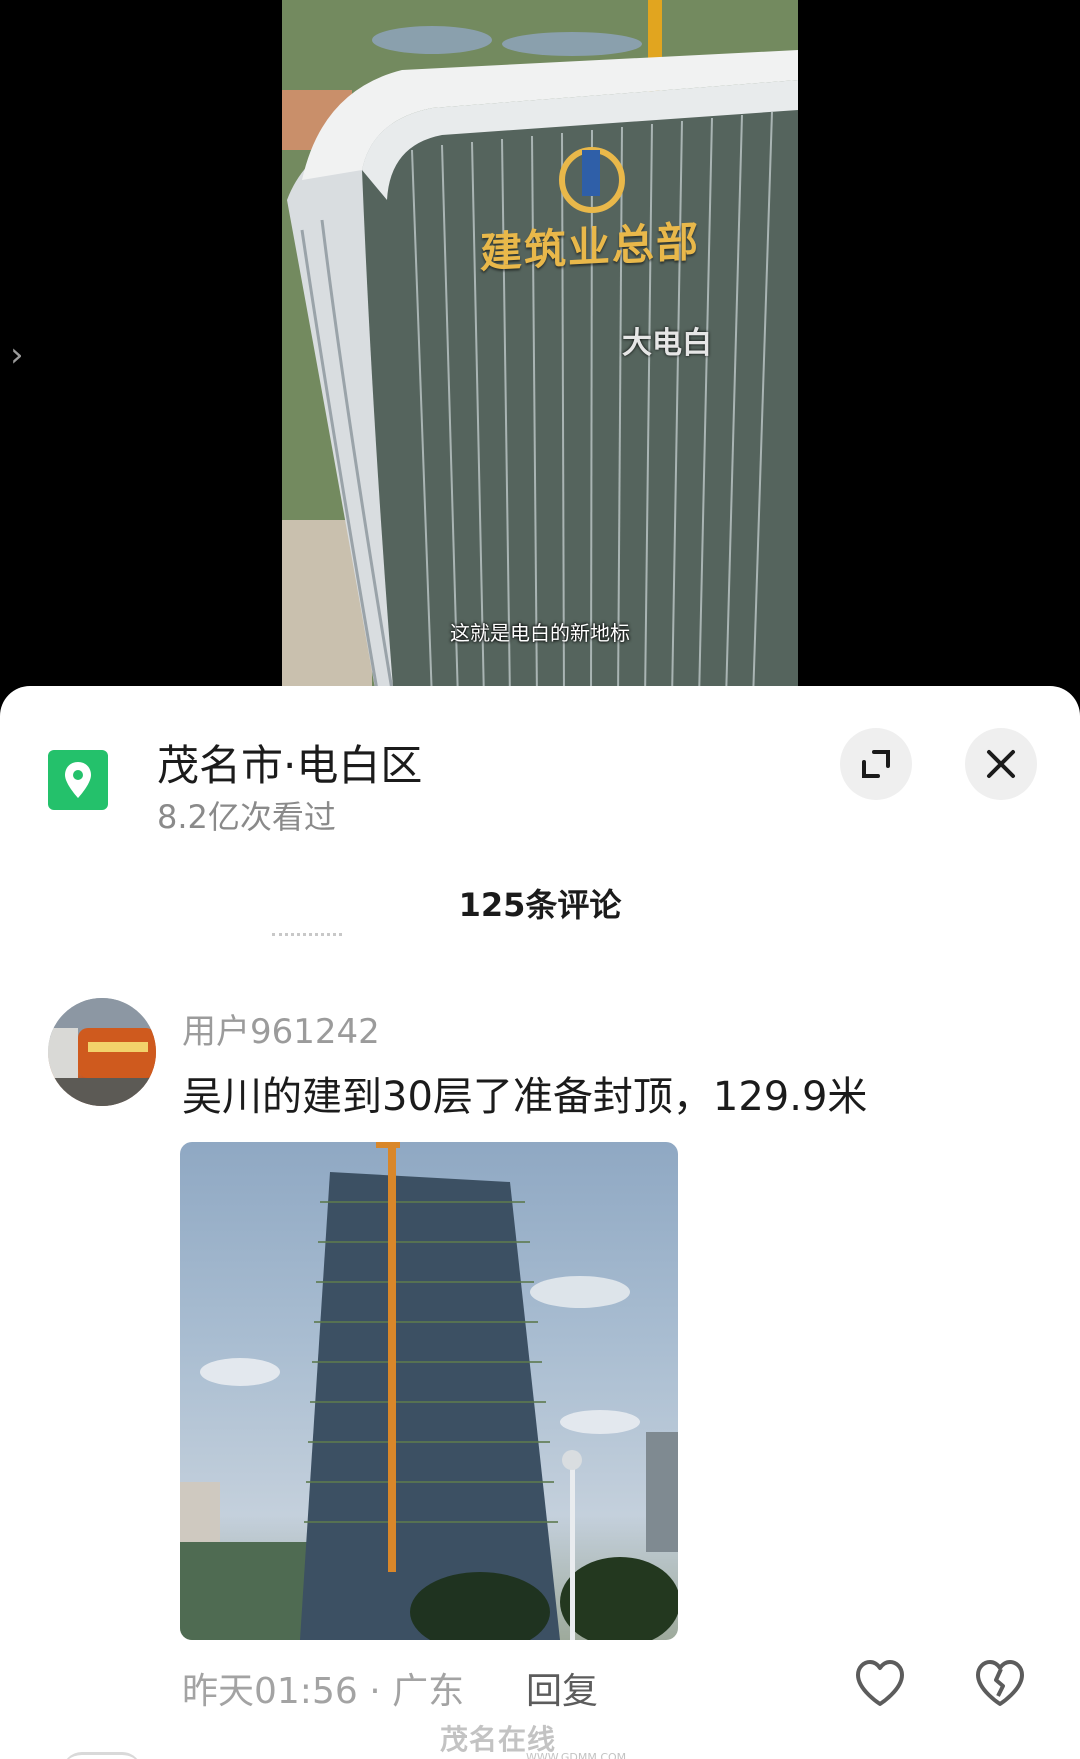 This screenshot has width=1080, height=1759. I want to click on like-button, so click(880, 1684).